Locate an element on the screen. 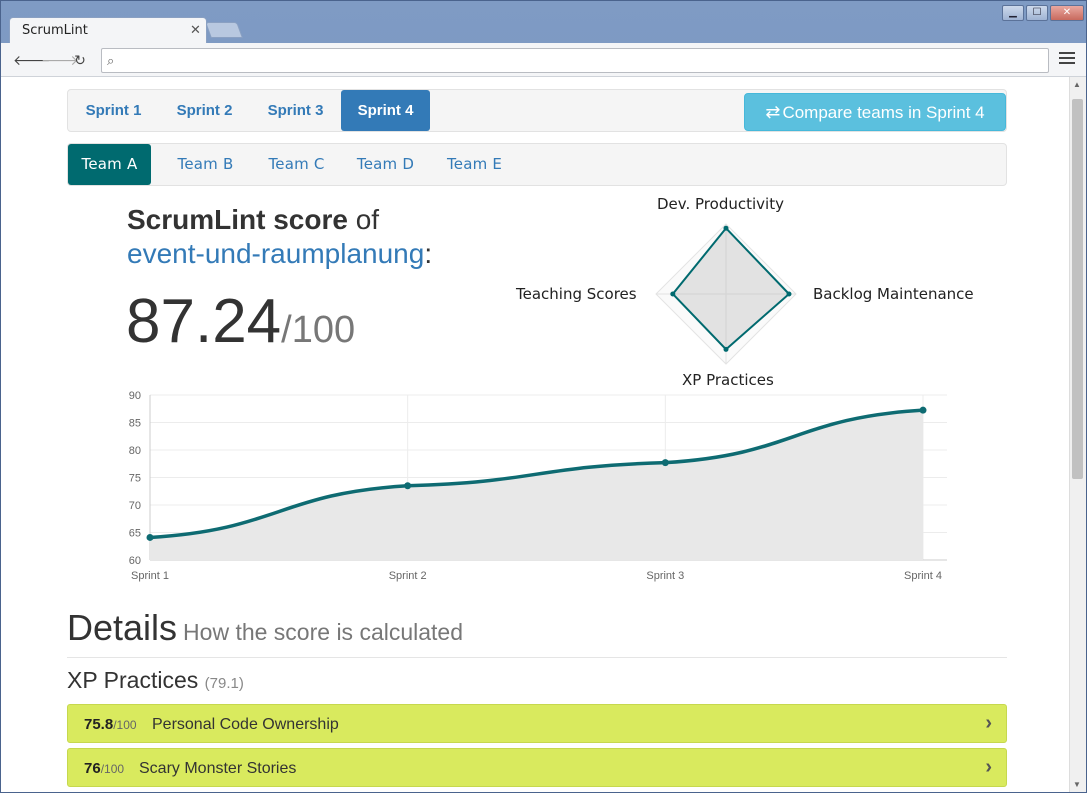 The image size is (1087, 793). x-tick-label: Sprint 3 is located at coordinates (665, 576).